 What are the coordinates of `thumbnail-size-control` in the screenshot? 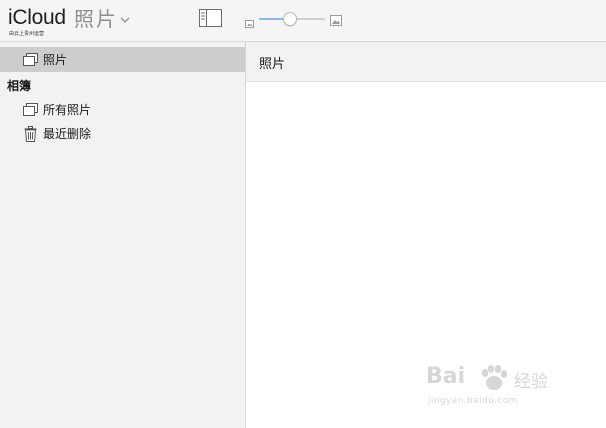 It's located at (294, 20).